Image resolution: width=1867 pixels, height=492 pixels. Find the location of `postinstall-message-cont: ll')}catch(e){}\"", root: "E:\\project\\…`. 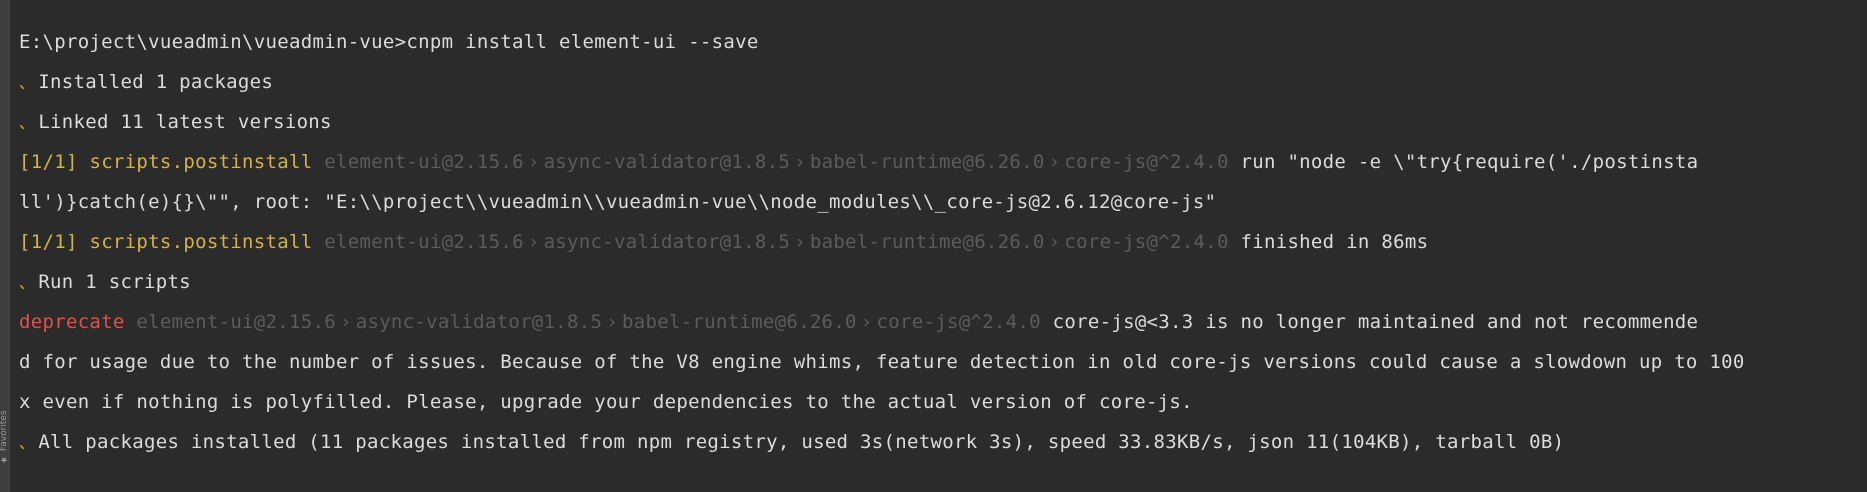

postinstall-message-cont: ll')}catch(e){}\"", root: "E:\\project\\… is located at coordinates (618, 202).